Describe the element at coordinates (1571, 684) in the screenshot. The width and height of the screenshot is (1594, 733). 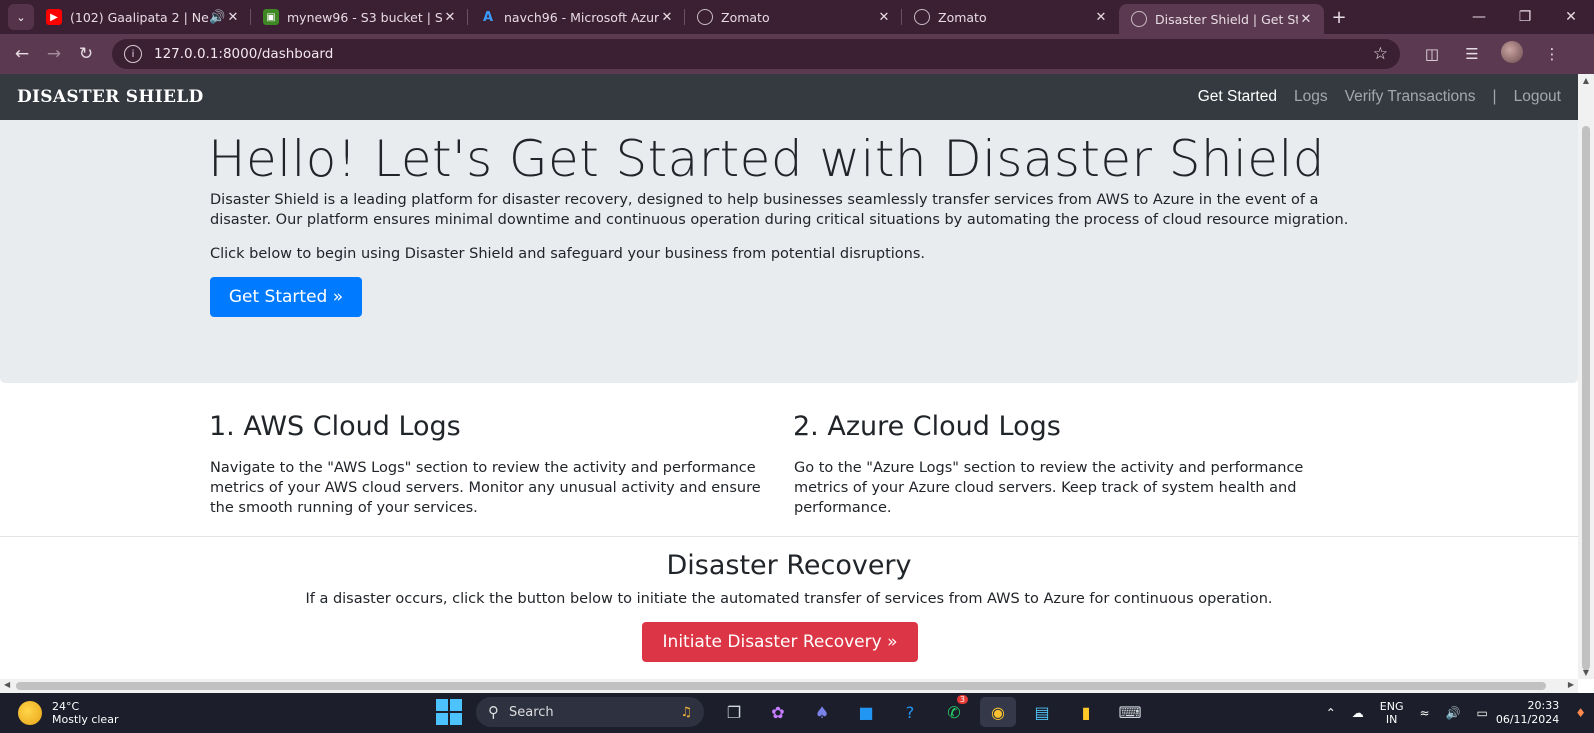
I see `scroll-right-icon: ▶` at that location.